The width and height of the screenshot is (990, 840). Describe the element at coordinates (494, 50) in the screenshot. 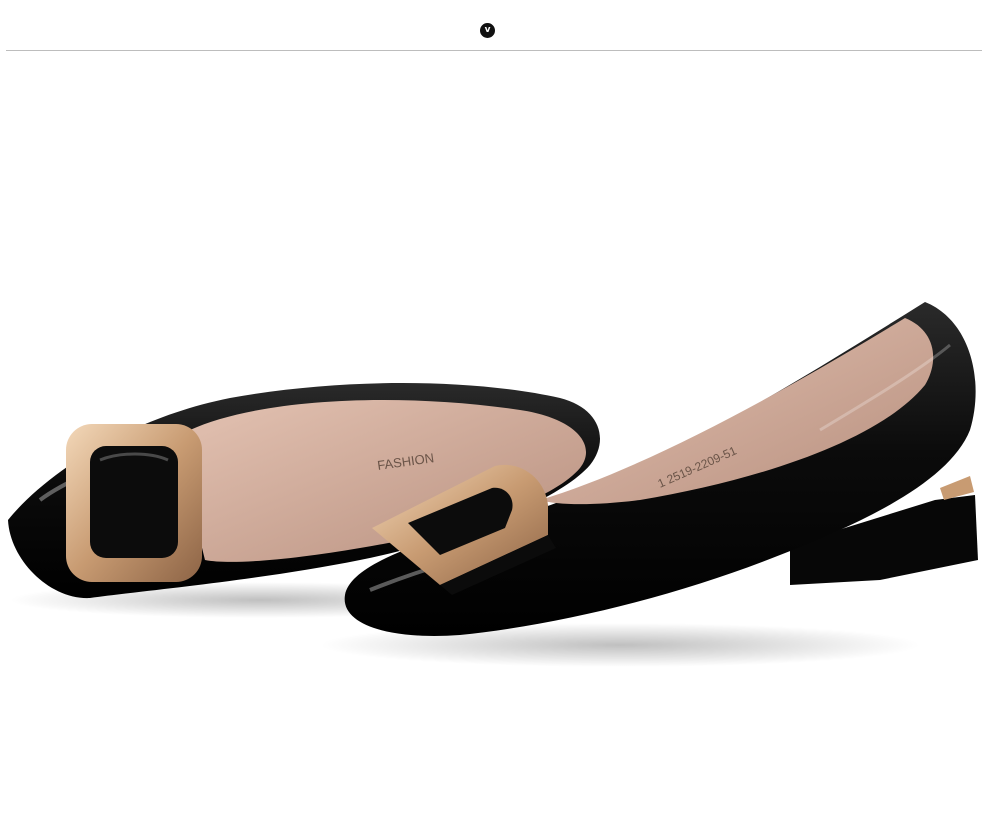

I see `divider` at that location.